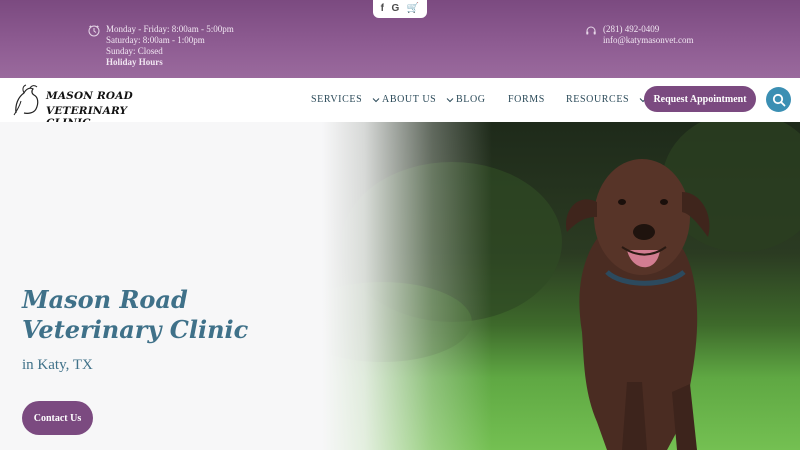 The height and width of the screenshot is (450, 800). I want to click on logo-line-1: MASON ROAD, so click(89, 96).